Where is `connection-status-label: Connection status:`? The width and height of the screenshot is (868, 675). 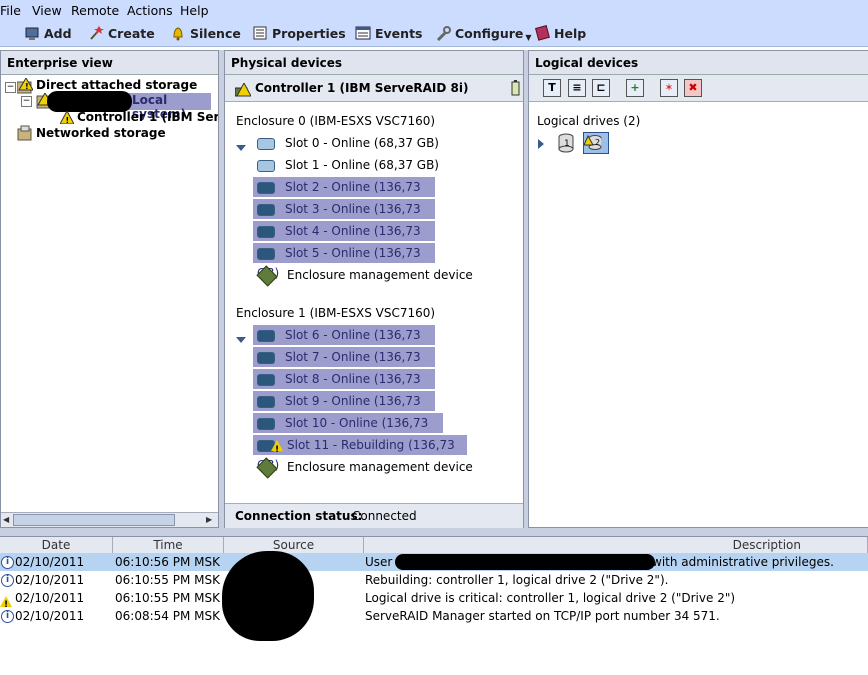
connection-status-label: Connection status: is located at coordinates (299, 516).